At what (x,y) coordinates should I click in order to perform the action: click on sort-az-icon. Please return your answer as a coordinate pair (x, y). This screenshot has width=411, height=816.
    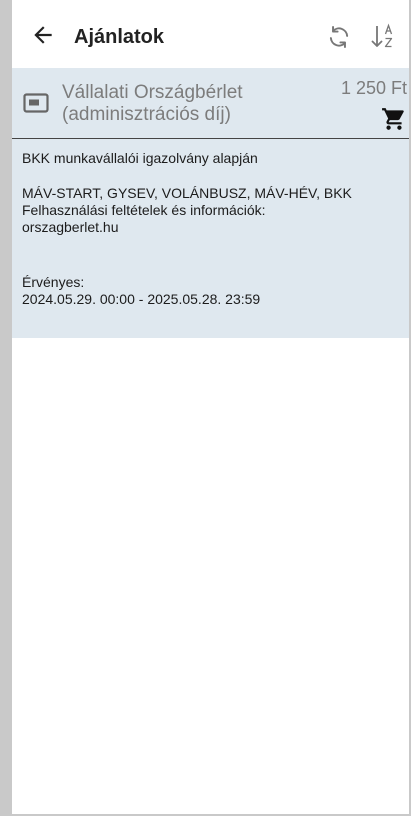
    Looking at the image, I should click on (382, 35).